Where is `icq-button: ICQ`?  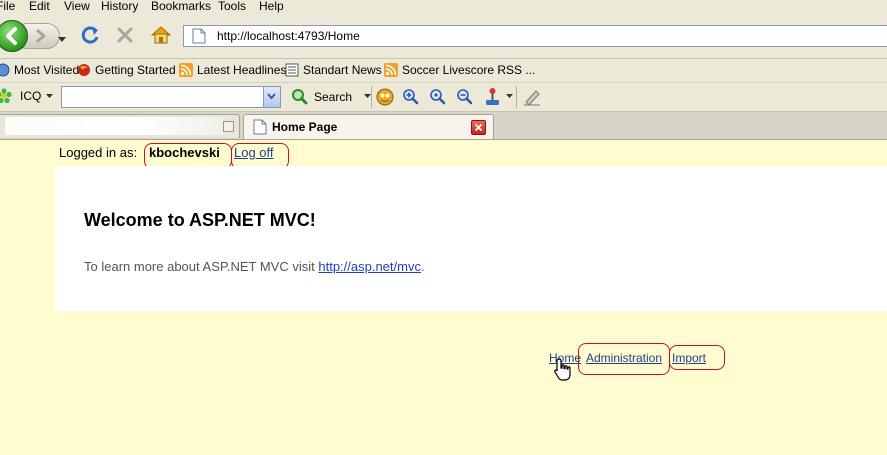 icq-button: ICQ is located at coordinates (27, 96).